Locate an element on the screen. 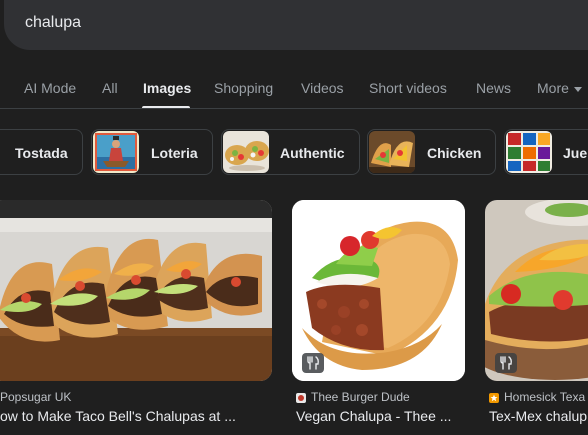 The width and height of the screenshot is (588, 435). result-source-thee-burger-dude: Thee Burger Dude is located at coordinates (353, 397).